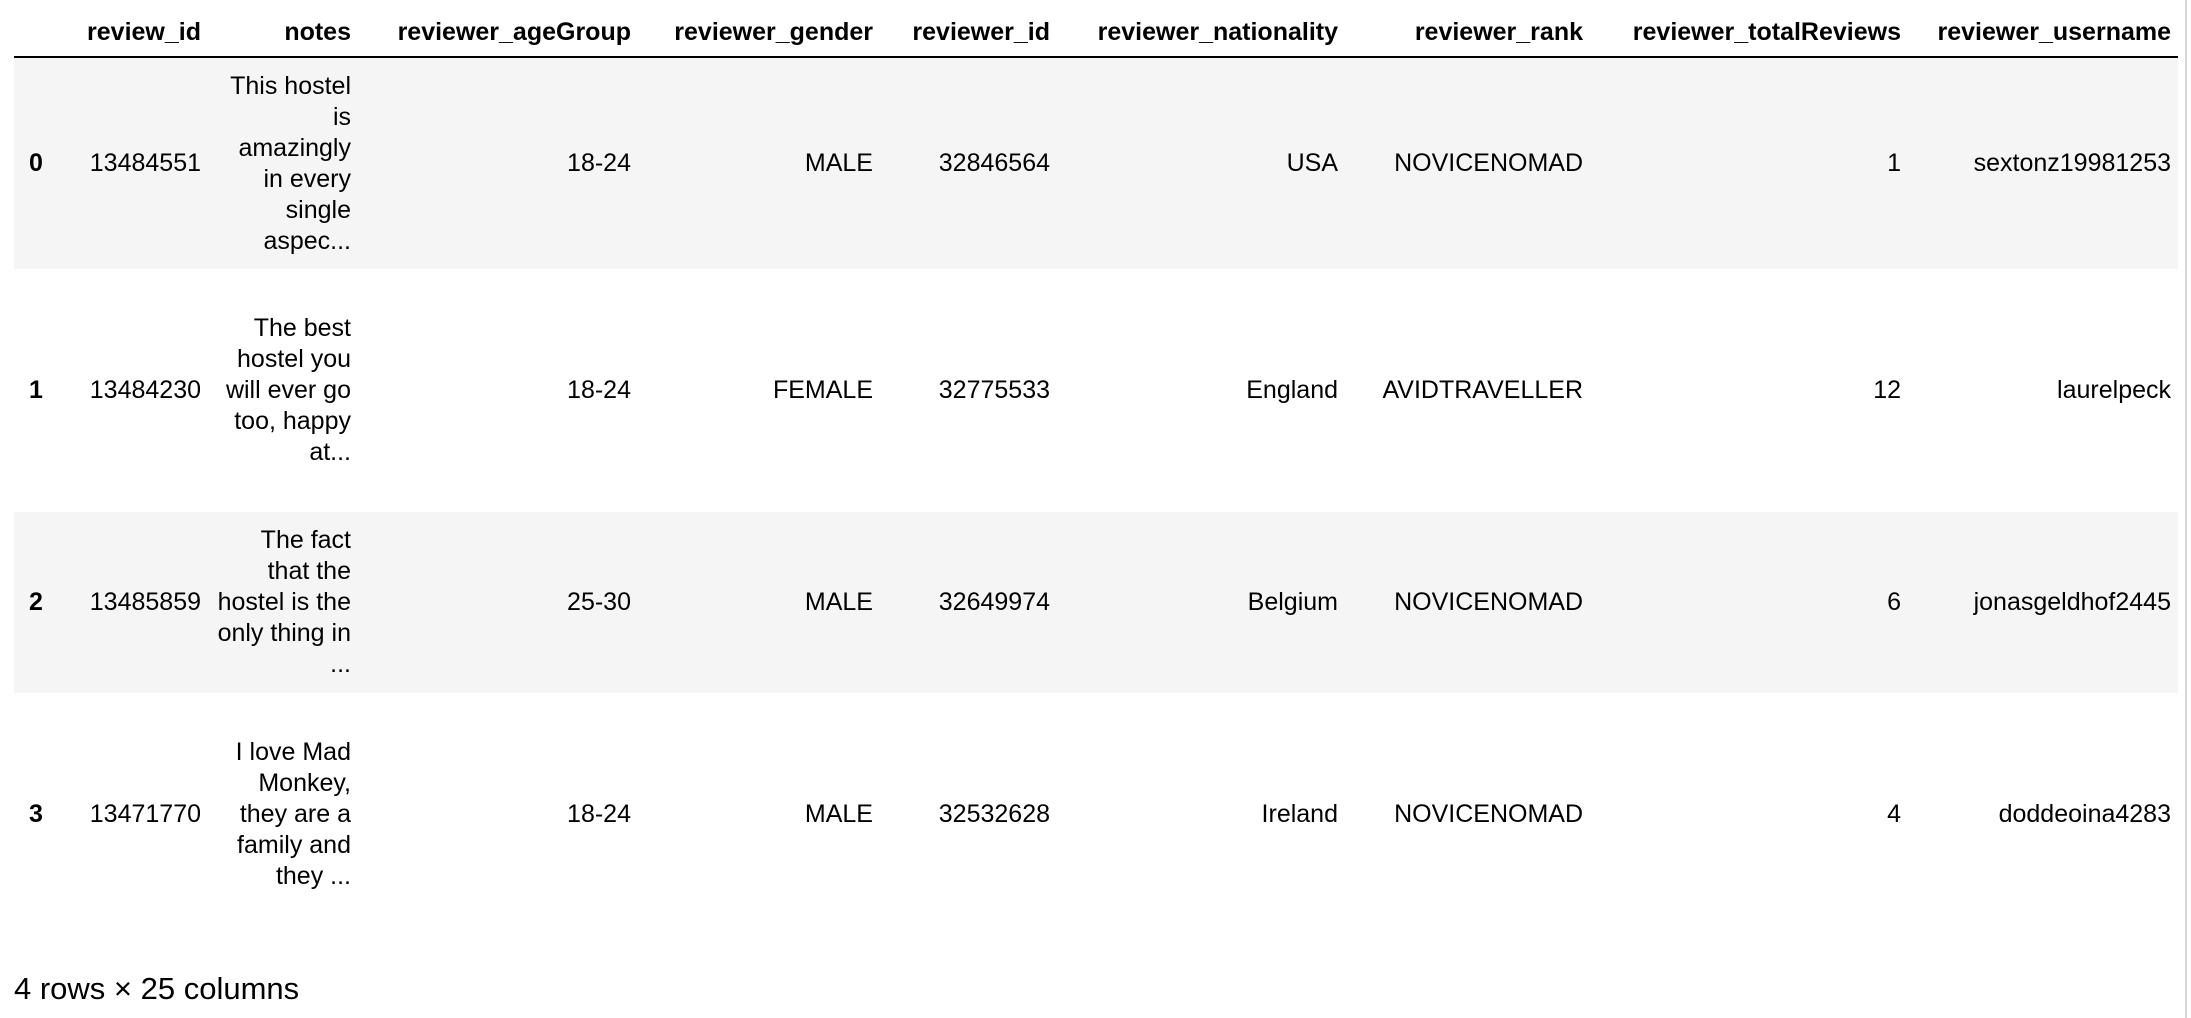 The image size is (2191, 1018). What do you see at coordinates (994, 163) in the screenshot?
I see `cell-reviewer-id: 32846564` at bounding box center [994, 163].